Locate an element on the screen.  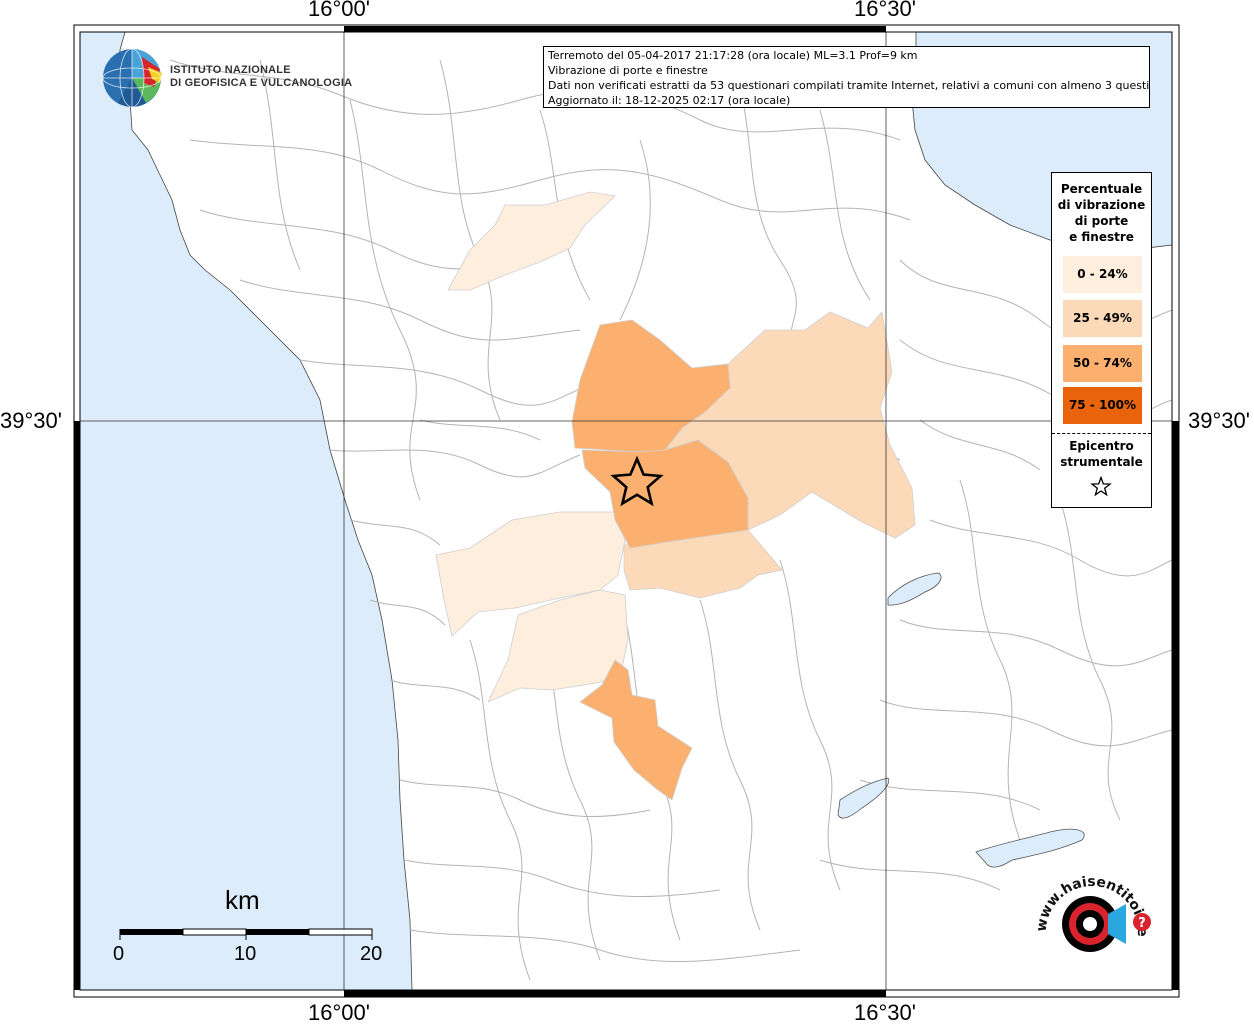
legend-epicenter-line: strumentale is located at coordinates (1101, 462).